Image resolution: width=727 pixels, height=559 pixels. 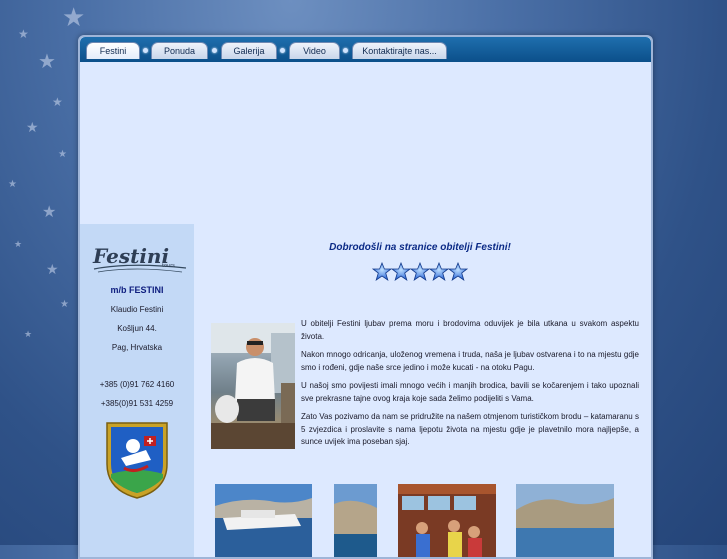 I want to click on boat-name: m/b FESTINI, so click(x=137, y=290).